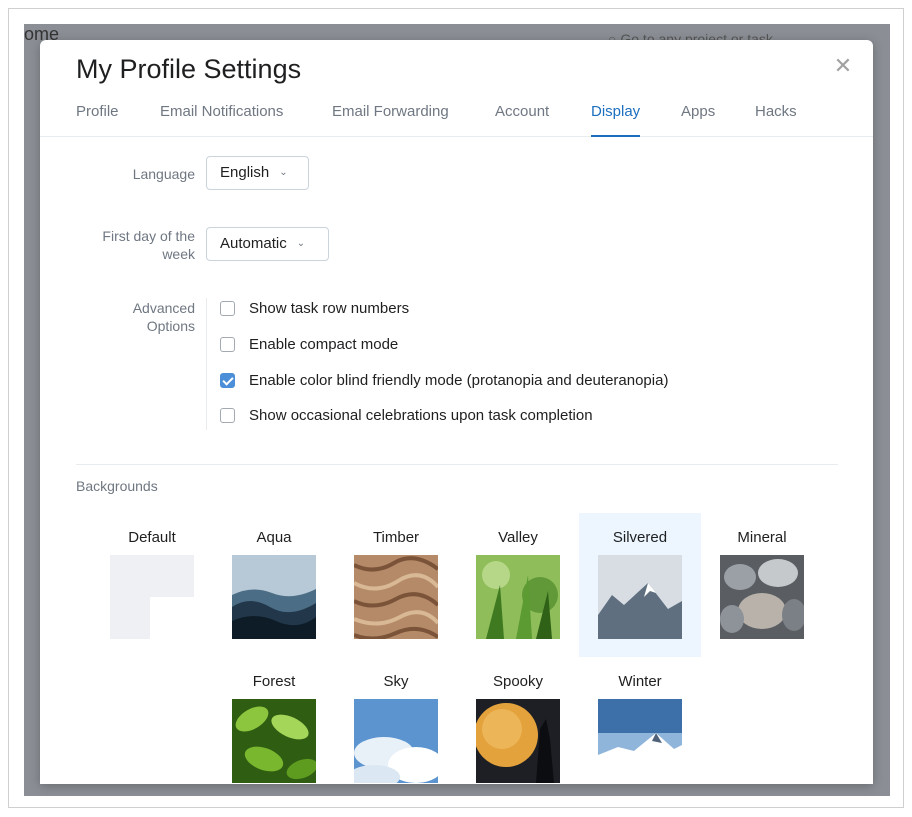 This screenshot has height=817, width=912. What do you see at coordinates (189, 69) in the screenshot?
I see `dialog-title: My Profile Settings` at bounding box center [189, 69].